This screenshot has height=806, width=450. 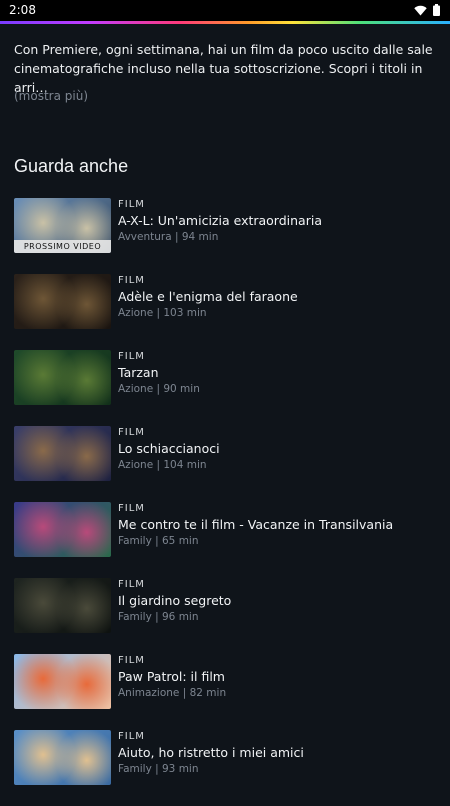 I want to click on item-title: A-X-L: Un'amicizia extraordinaria, so click(x=278, y=220).